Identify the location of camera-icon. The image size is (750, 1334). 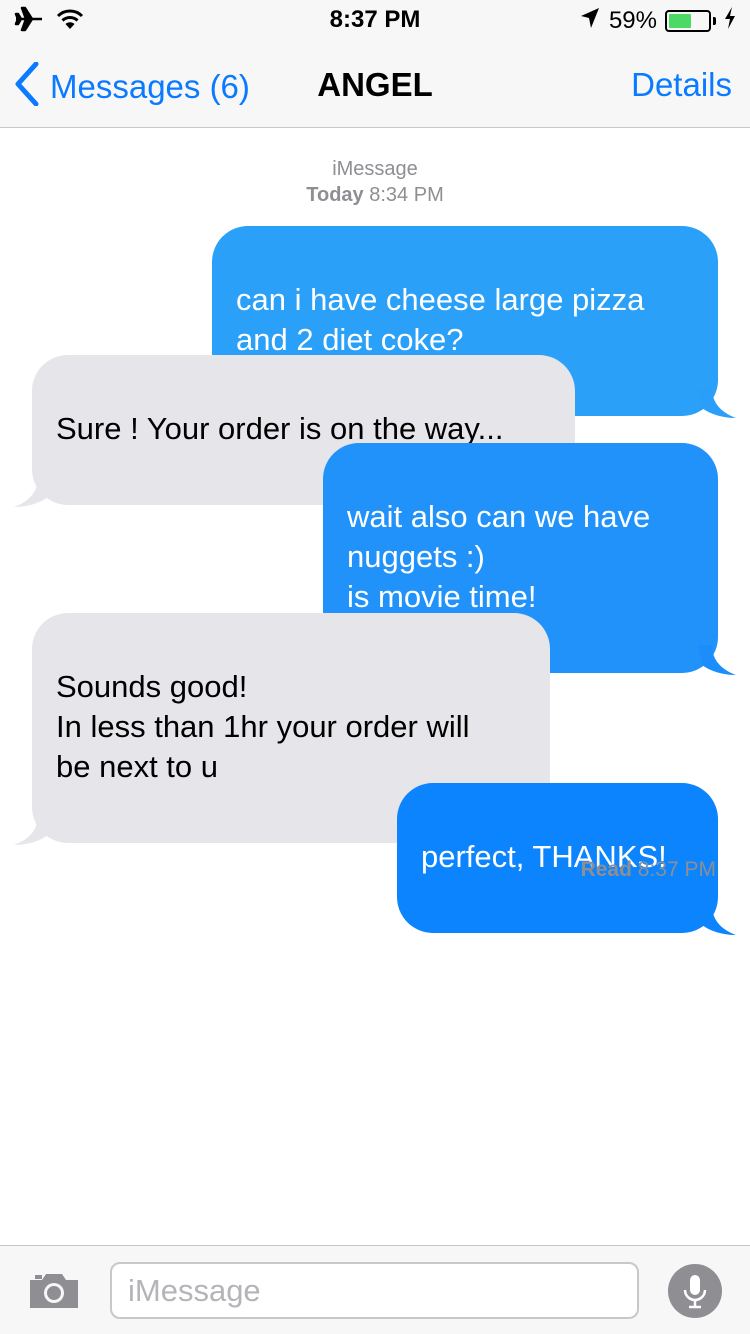
(54, 1294).